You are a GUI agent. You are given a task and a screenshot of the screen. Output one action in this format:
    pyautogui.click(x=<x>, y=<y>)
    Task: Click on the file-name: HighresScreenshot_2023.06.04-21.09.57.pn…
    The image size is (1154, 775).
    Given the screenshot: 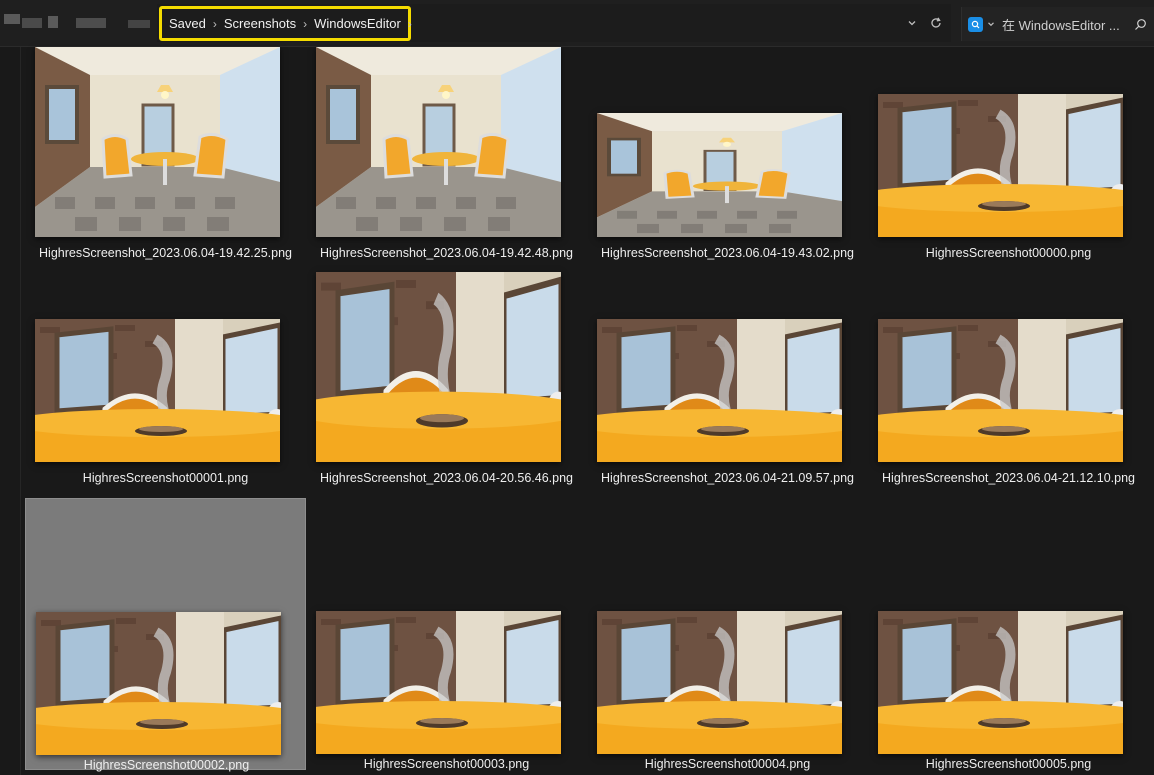 What is the action you would take?
    pyautogui.click(x=727, y=478)
    